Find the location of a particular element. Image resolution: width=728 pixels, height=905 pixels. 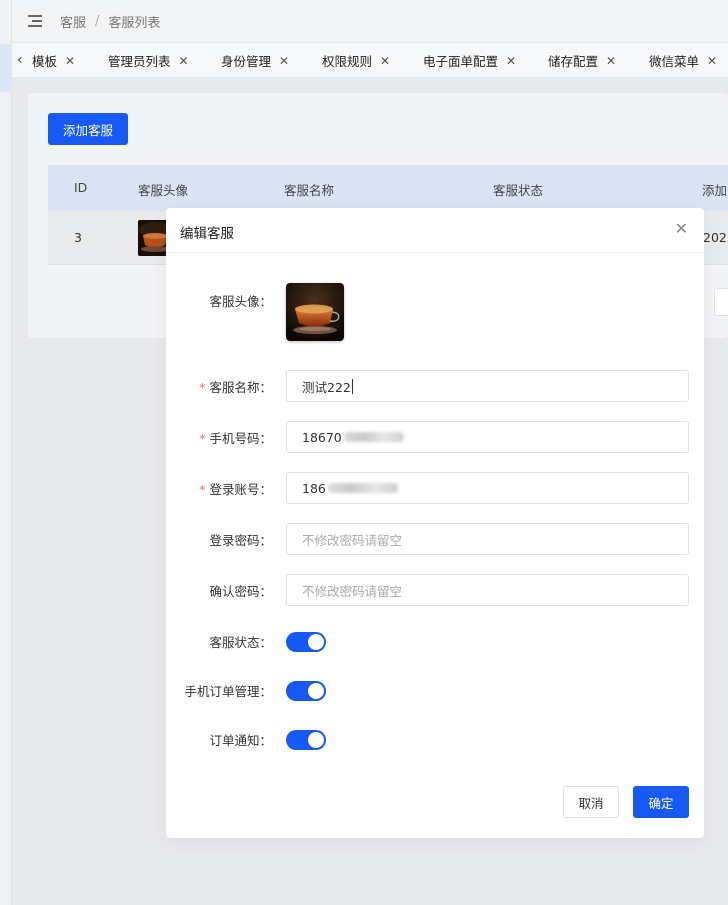

tab-label: 模板 is located at coordinates (45, 61).